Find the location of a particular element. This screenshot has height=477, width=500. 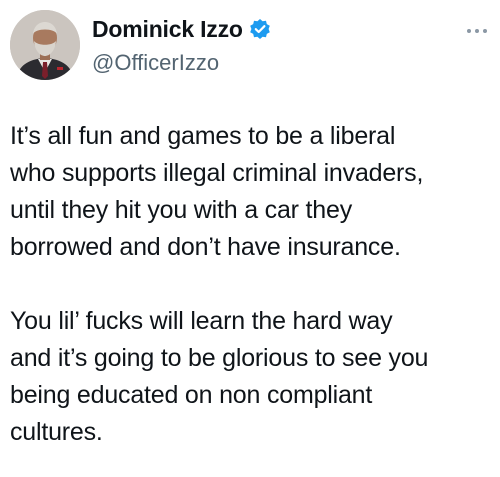

tweet-line: until they hit you with a car they is located at coordinates (181, 210).